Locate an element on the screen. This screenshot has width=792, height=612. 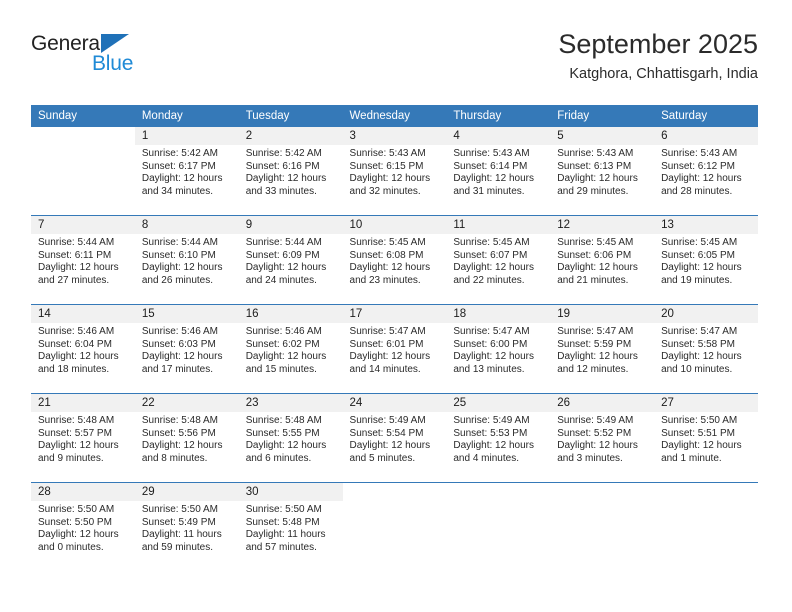
day-number: 26 is located at coordinates (602, 403).